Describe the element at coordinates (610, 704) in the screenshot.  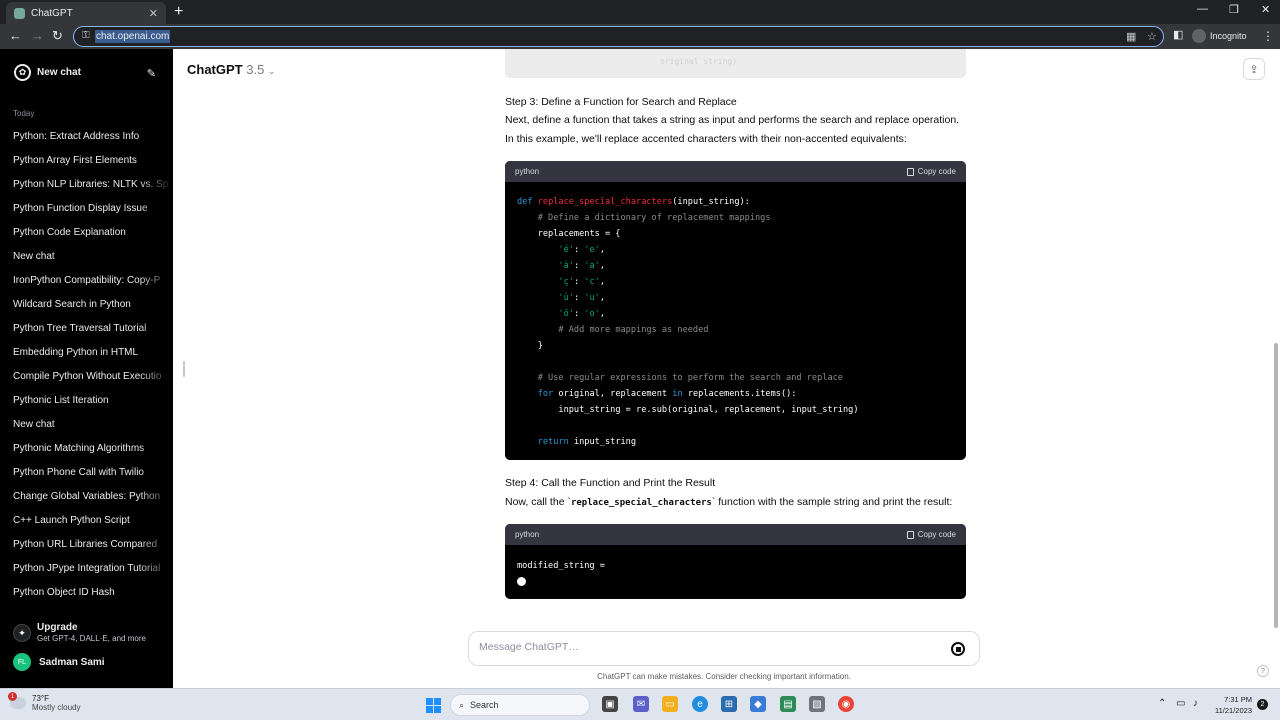
I see `task-view-icon: ▣` at that location.